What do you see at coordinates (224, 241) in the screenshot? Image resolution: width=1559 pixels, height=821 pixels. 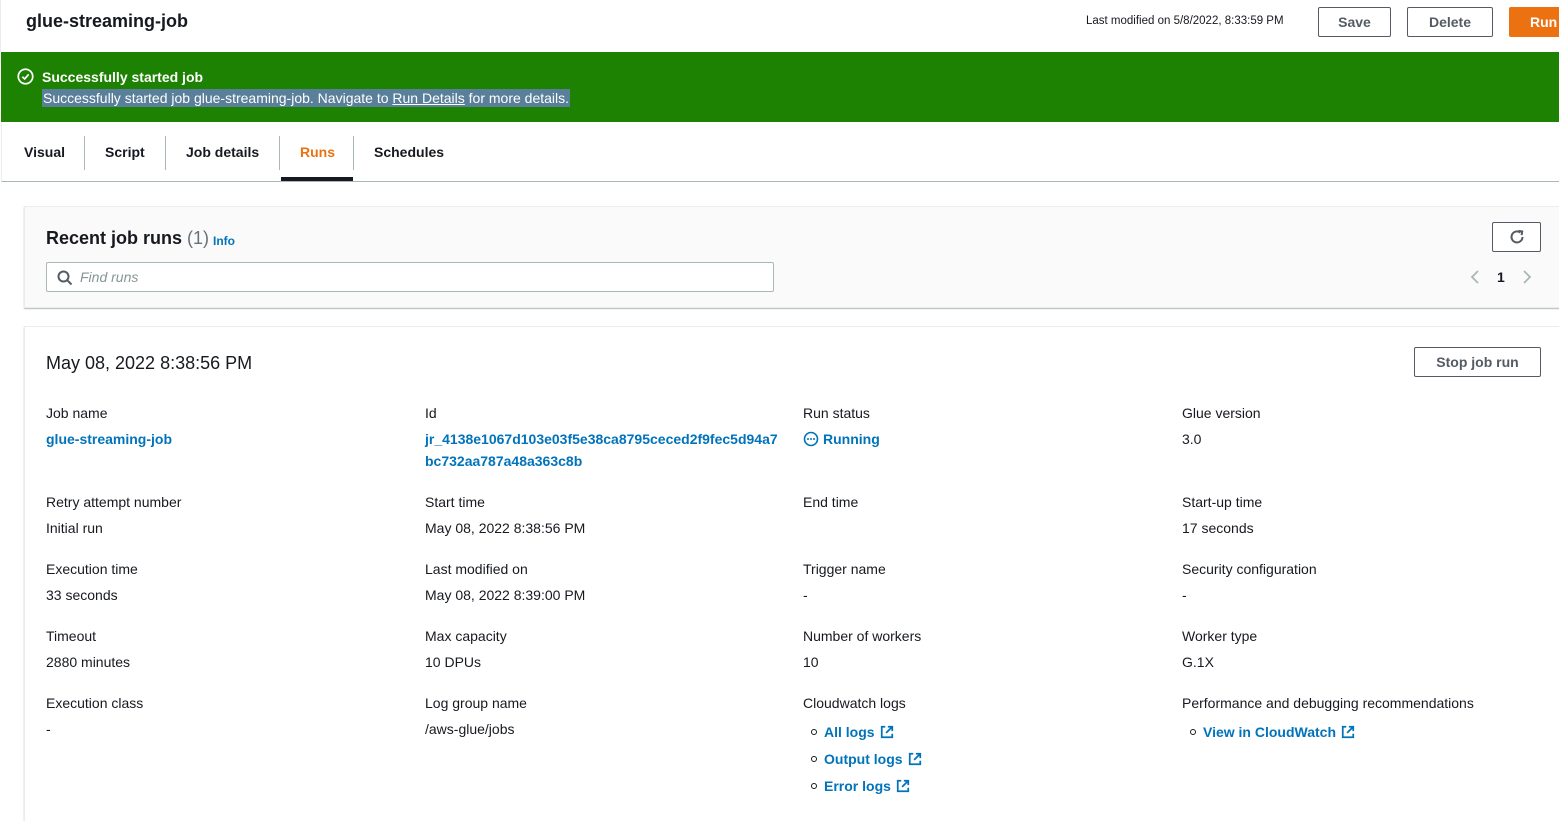 I see `info-link: Info` at bounding box center [224, 241].